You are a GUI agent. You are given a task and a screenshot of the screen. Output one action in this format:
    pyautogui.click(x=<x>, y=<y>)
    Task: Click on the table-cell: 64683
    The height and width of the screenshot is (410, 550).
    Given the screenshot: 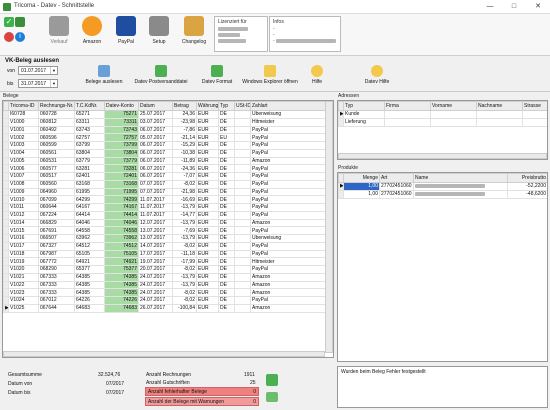 What is the action you would take?
    pyautogui.click(x=89, y=308)
    